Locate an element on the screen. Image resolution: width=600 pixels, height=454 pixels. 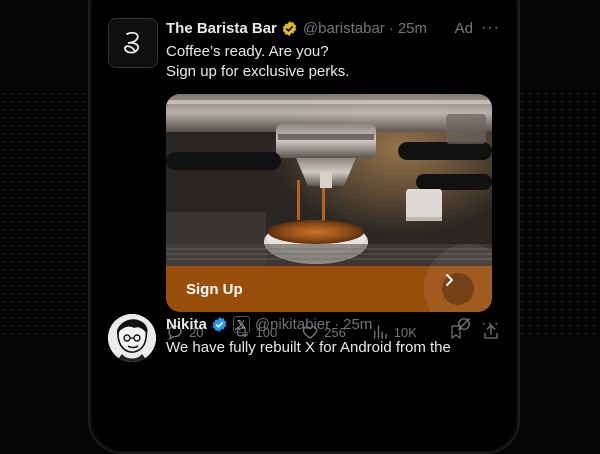
background-dots-left is located at coordinates (45, 215).